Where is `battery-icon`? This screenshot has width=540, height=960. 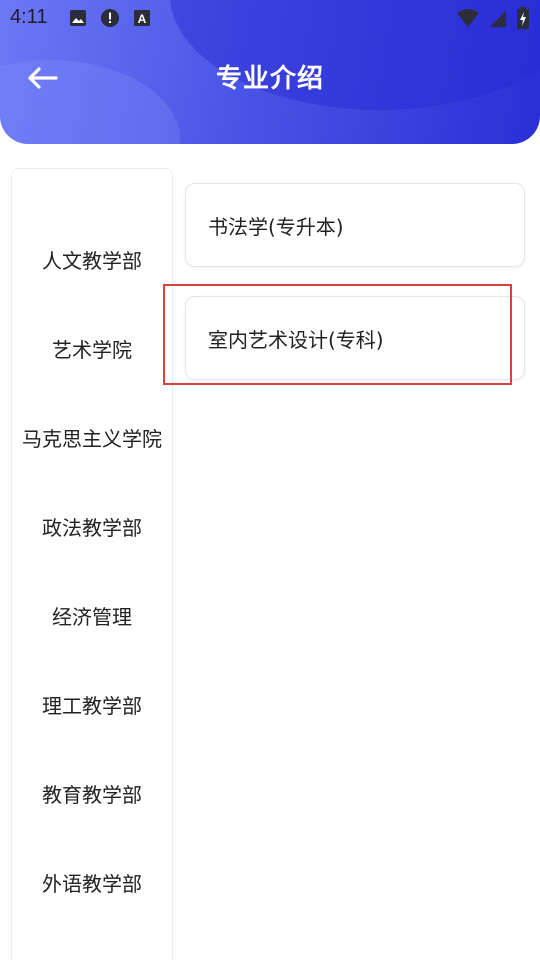 battery-icon is located at coordinates (523, 18).